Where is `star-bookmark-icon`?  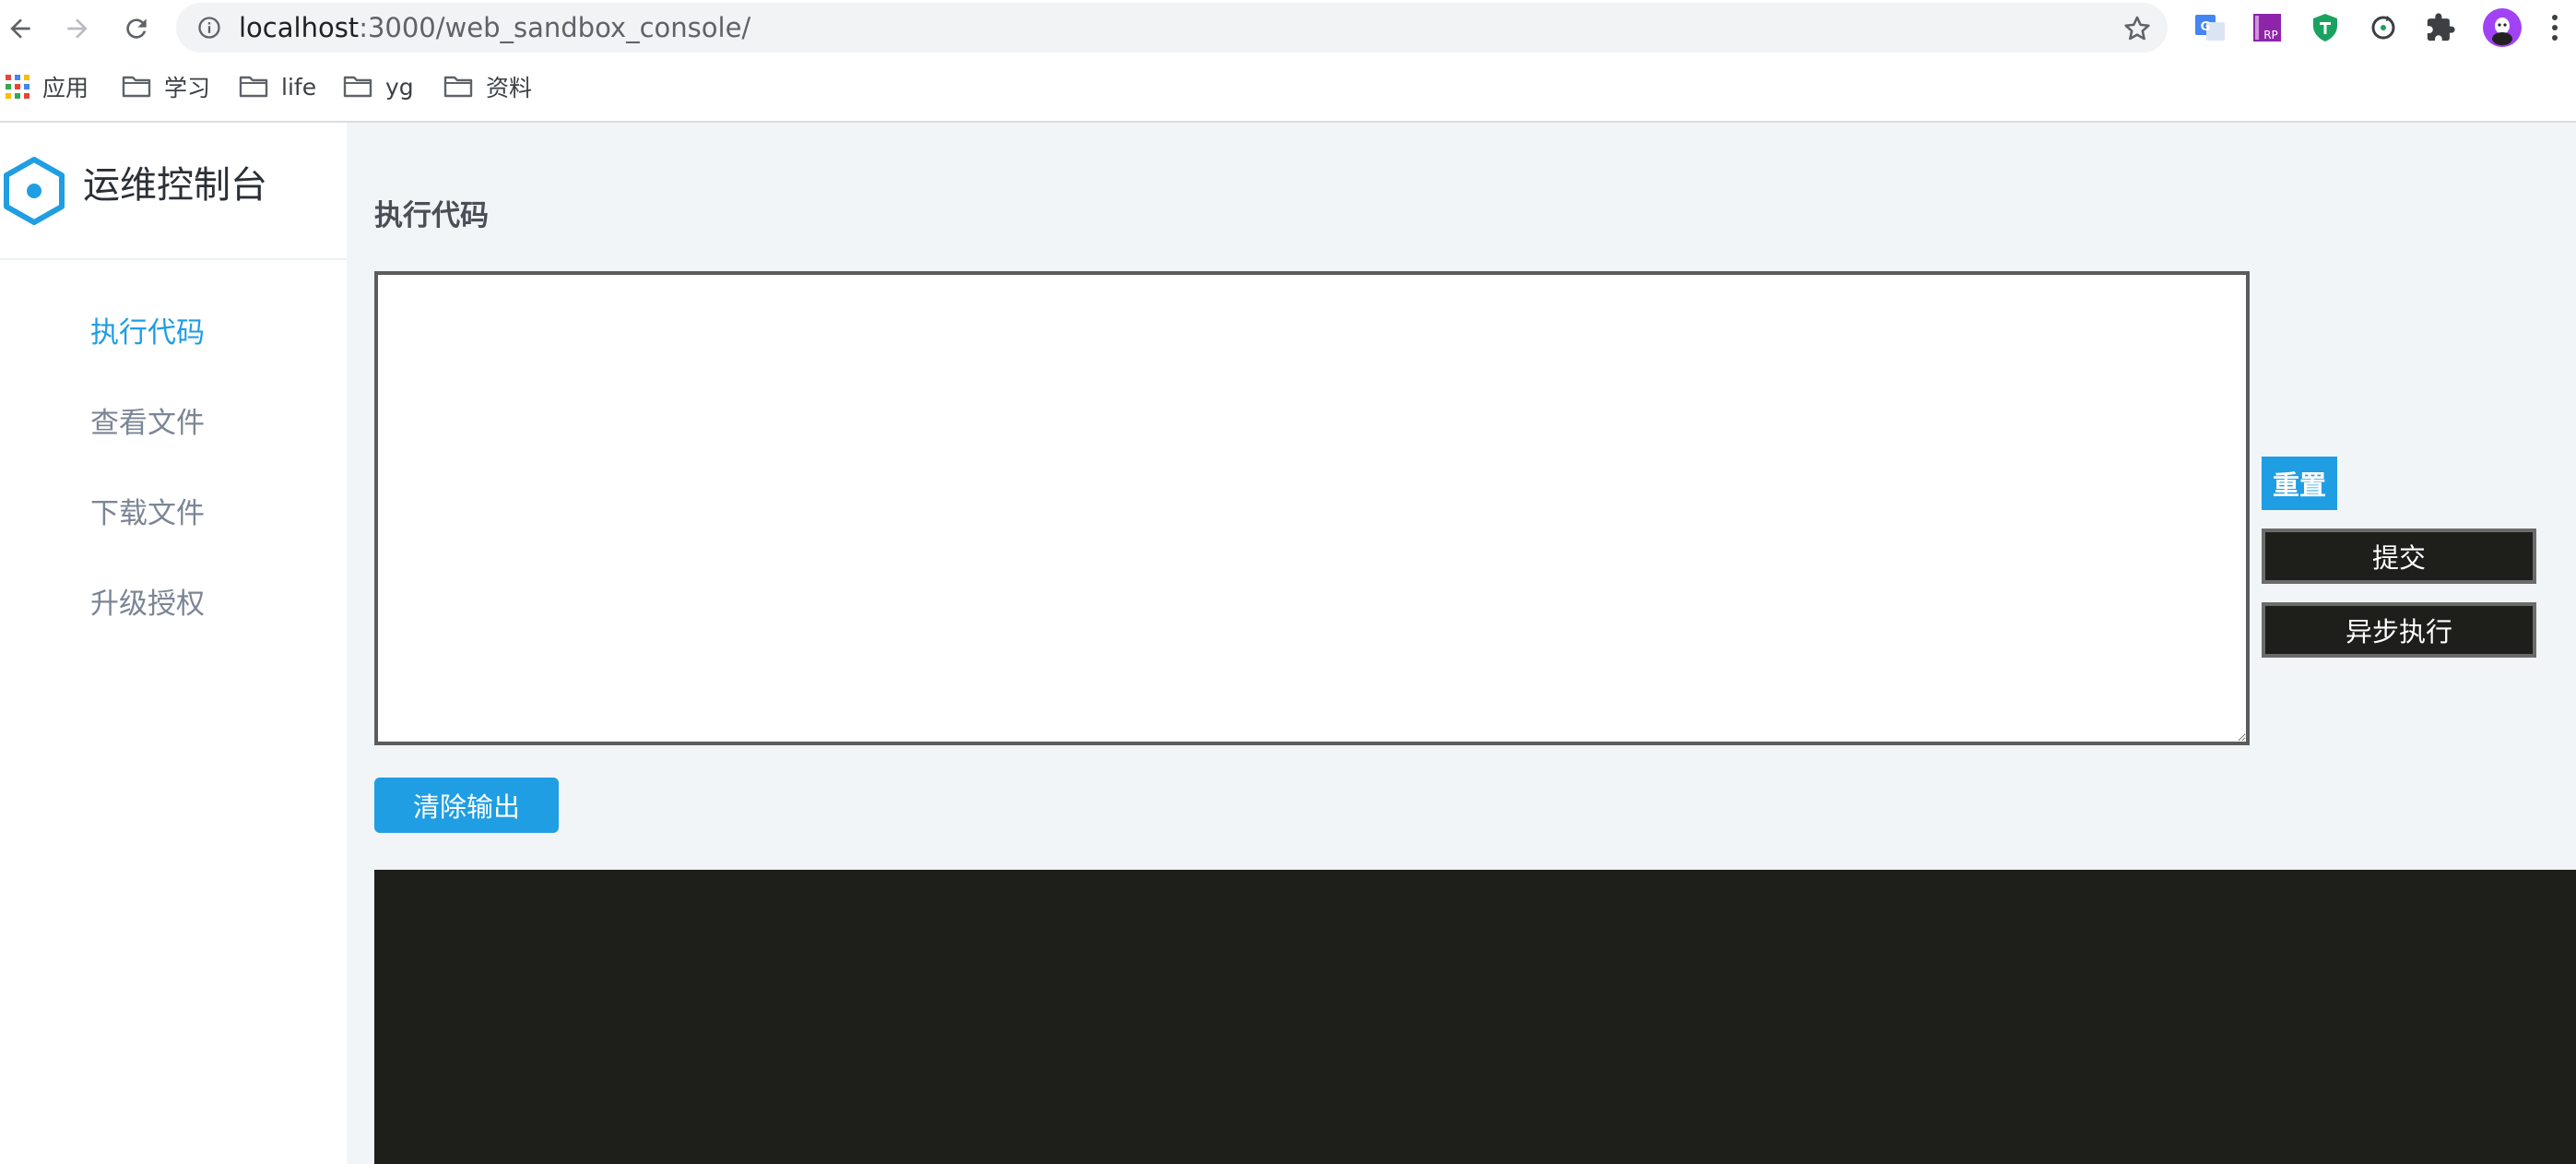
star-bookmark-icon is located at coordinates (2137, 28).